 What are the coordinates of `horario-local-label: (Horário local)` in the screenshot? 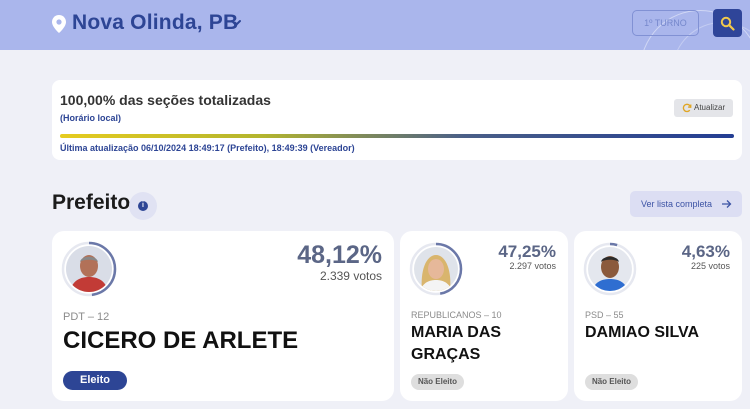 It's located at (91, 118).